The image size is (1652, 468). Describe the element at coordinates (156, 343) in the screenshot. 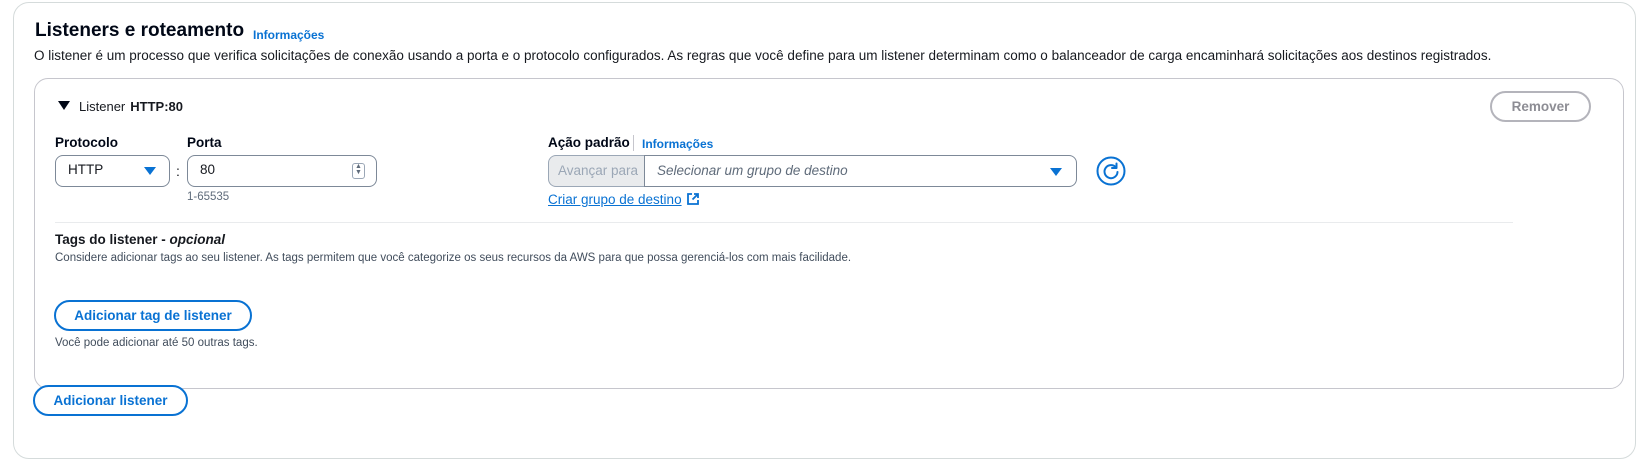

I see `tags-limit-hint: Você pode adicionar até 50 outras tags.` at that location.